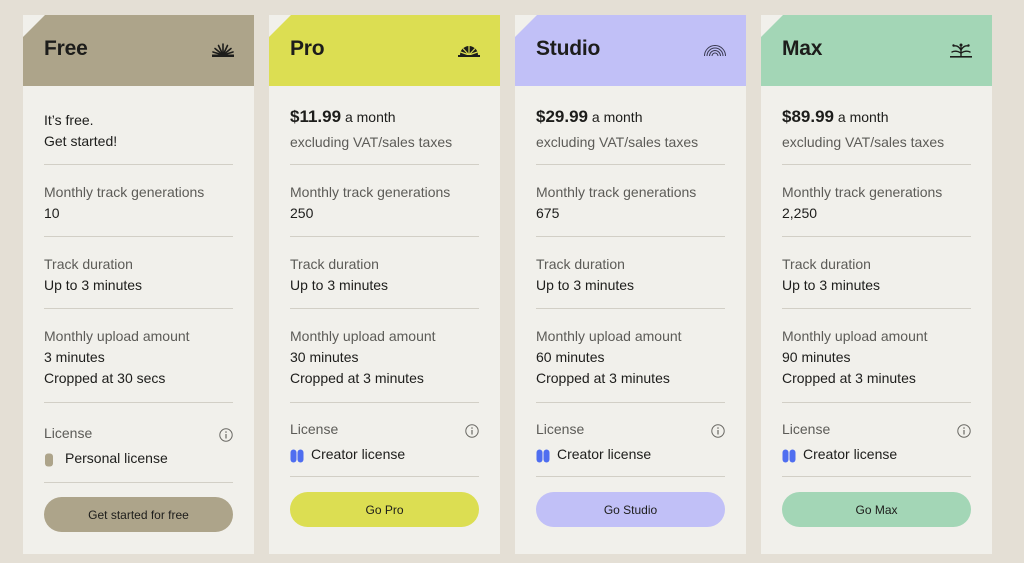 Image resolution: width=1024 pixels, height=563 pixels. What do you see at coordinates (876, 125) in the screenshot?
I see `price-block: $89.99 a month excluding VAT/sales taxes` at bounding box center [876, 125].